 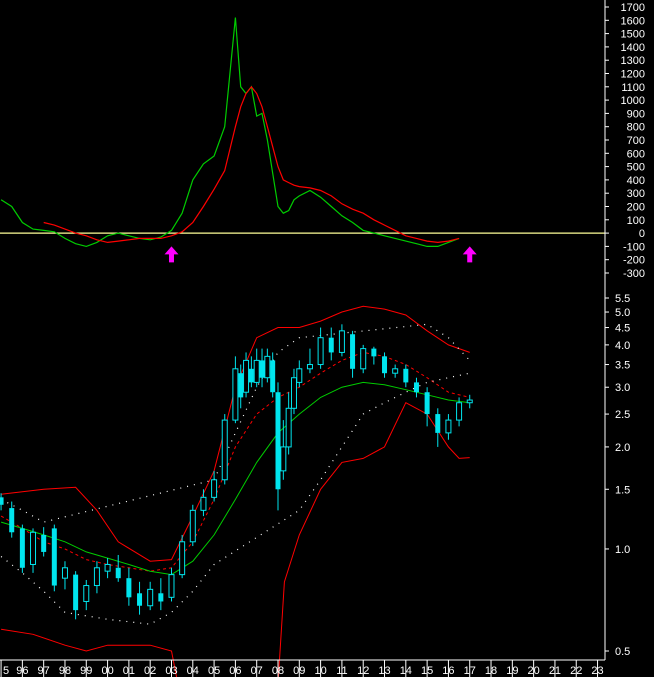 I want to click on x-tick-label: 10, so click(x=320, y=671).